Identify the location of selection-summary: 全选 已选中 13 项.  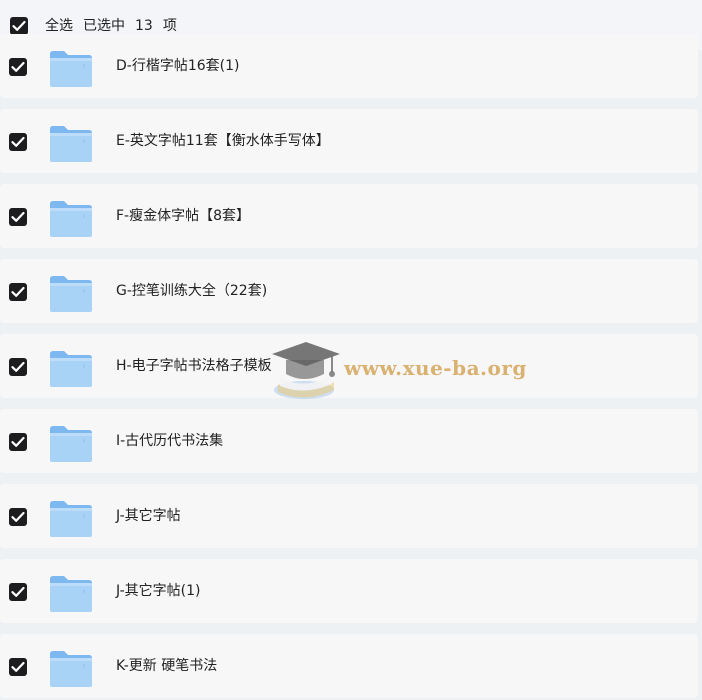
(116, 26).